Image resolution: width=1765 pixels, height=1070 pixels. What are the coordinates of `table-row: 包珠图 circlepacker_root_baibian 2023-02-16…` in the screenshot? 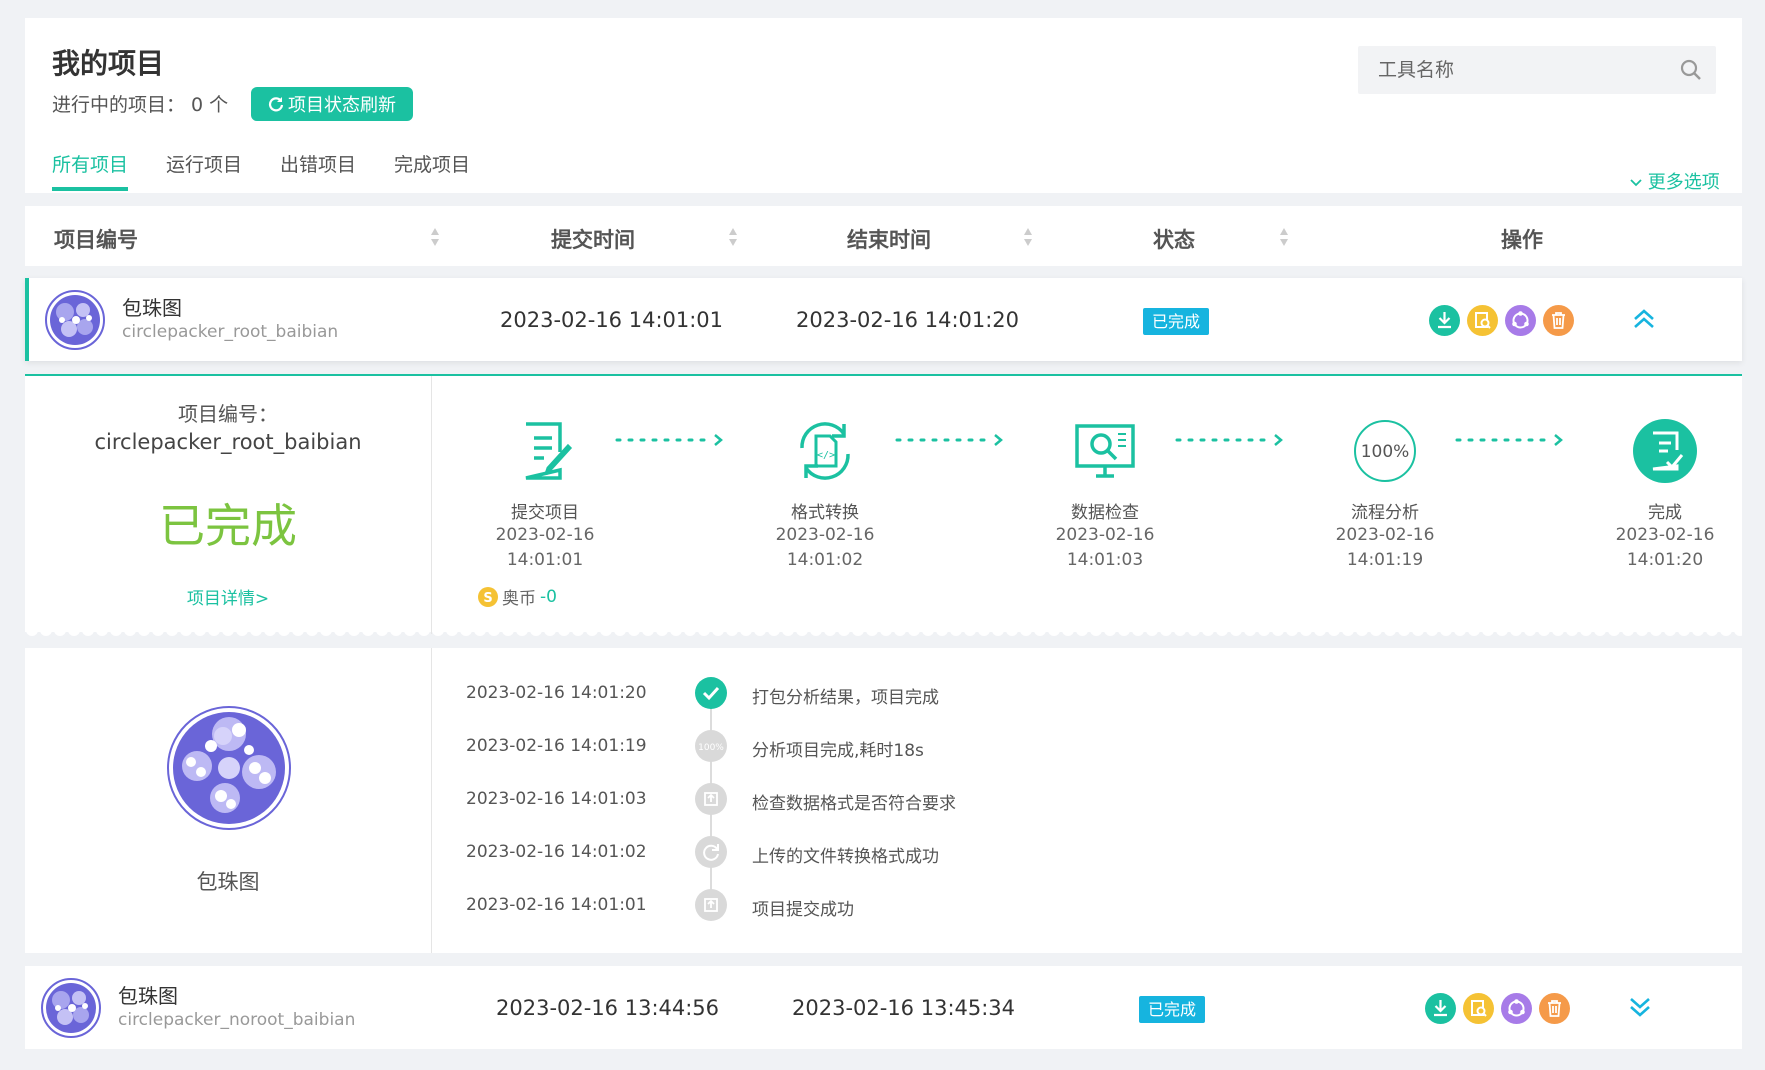 It's located at (883, 319).